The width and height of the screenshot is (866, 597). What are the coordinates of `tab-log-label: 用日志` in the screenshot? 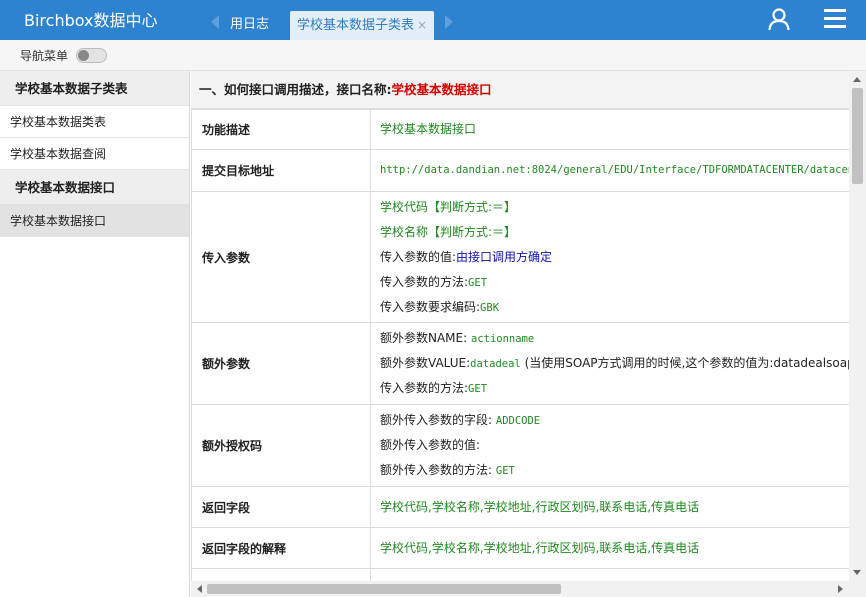 It's located at (250, 24).